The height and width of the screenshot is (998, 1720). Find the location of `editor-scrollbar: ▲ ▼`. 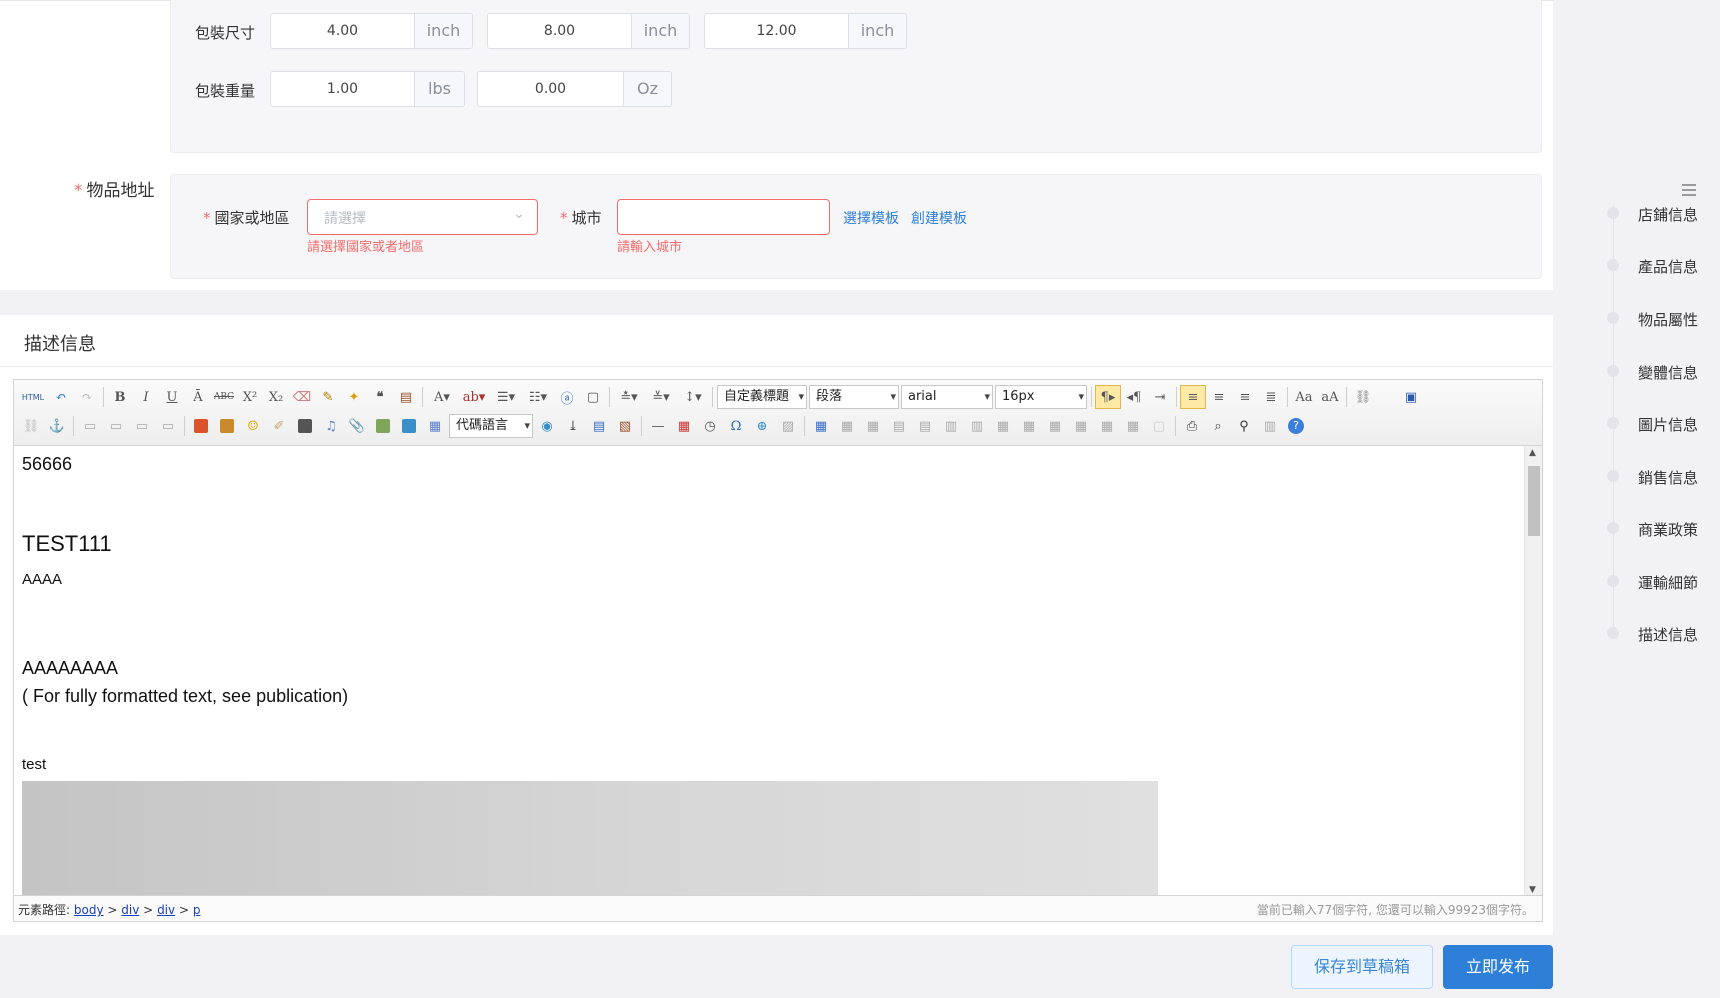

editor-scrollbar: ▲ ▼ is located at coordinates (1533, 671).